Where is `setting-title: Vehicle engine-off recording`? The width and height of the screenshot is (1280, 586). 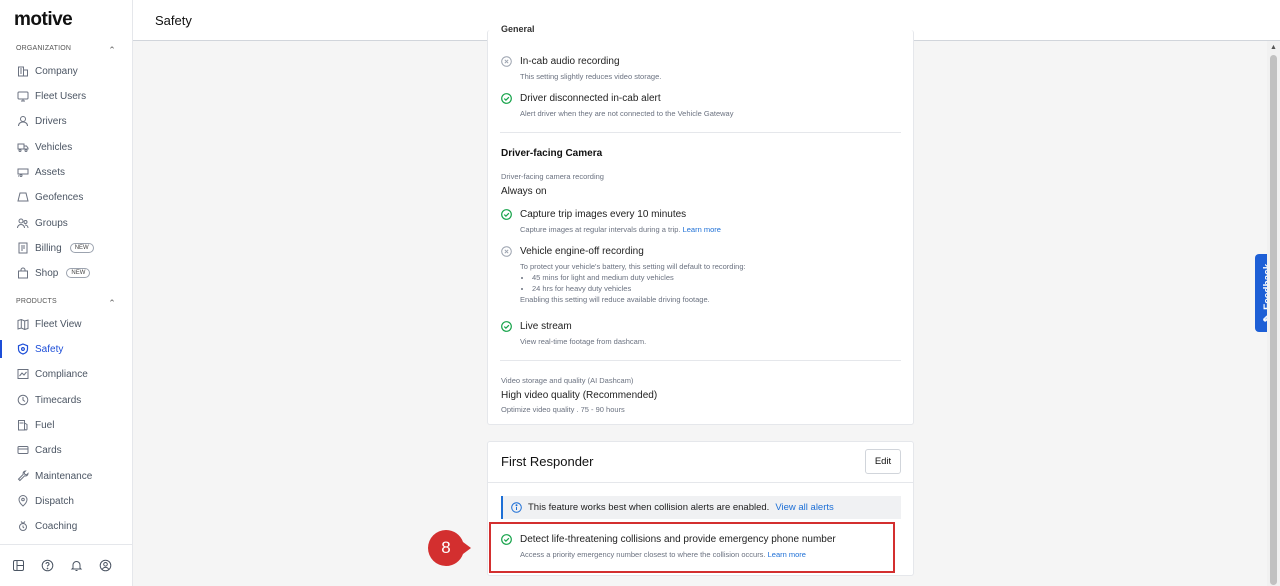
setting-title: Vehicle engine-off recording is located at coordinates (582, 251).